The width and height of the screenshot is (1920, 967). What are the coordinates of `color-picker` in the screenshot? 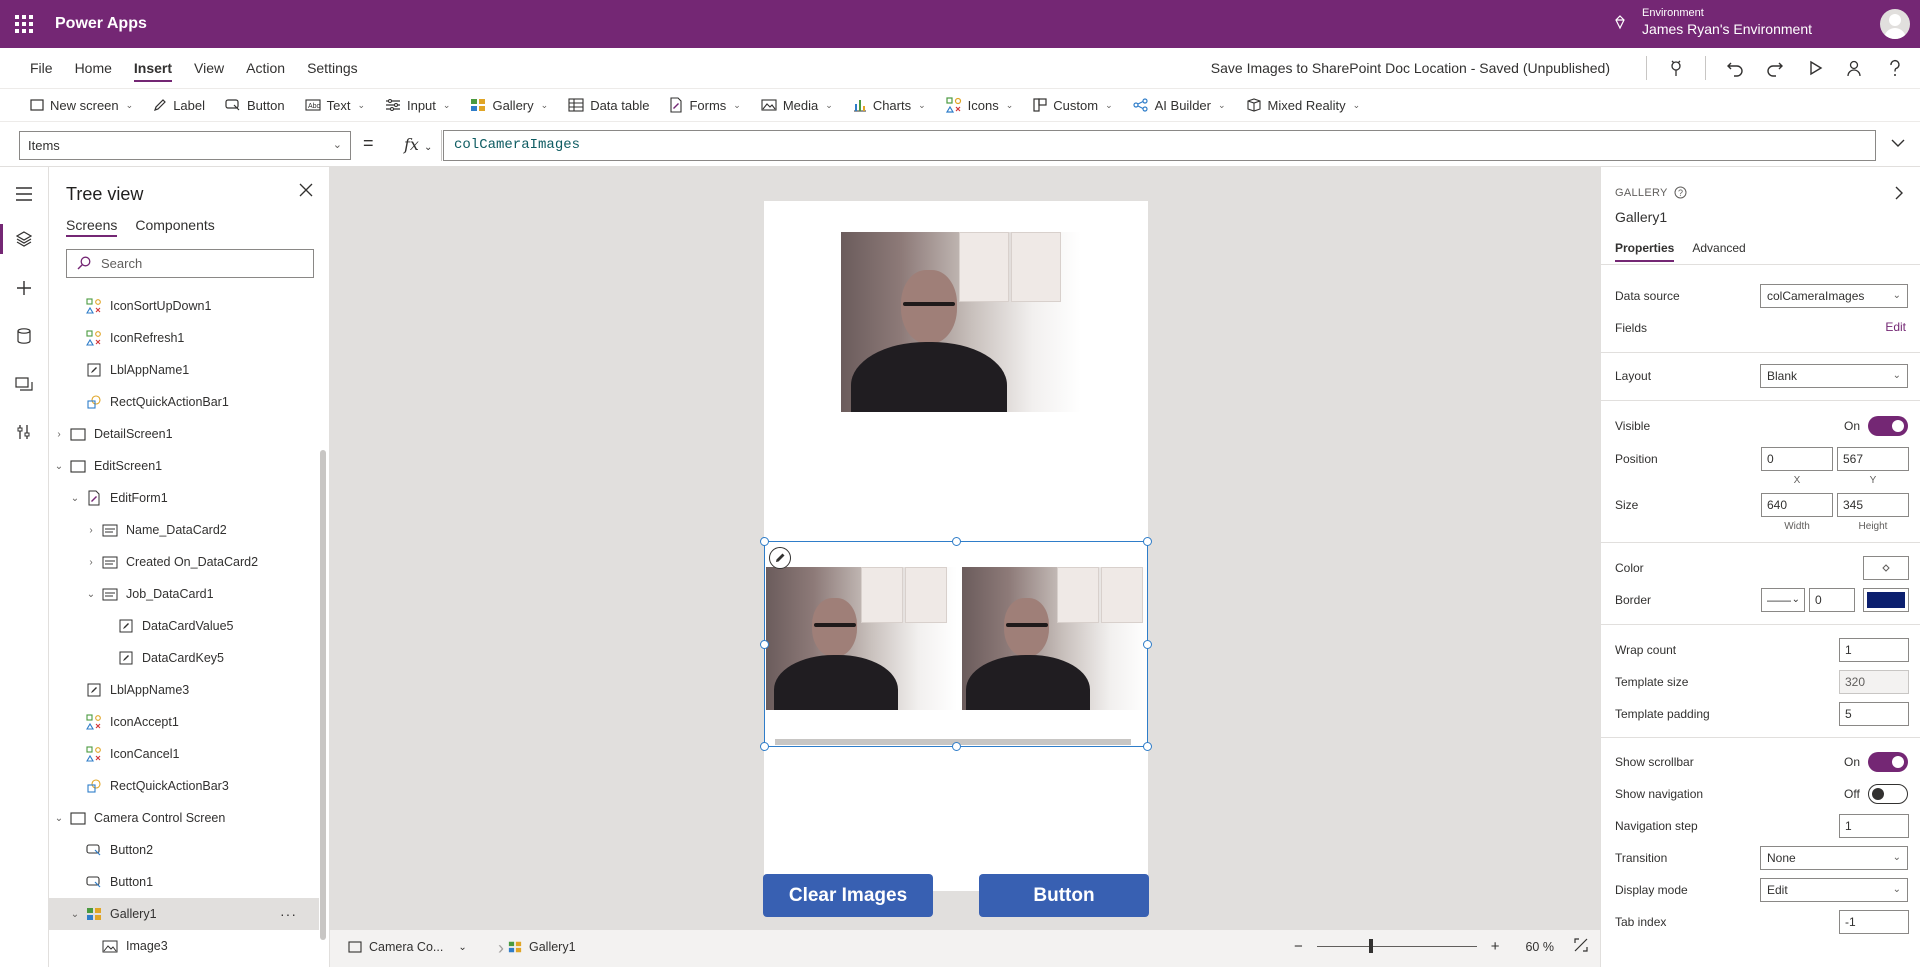 It's located at (1886, 568).